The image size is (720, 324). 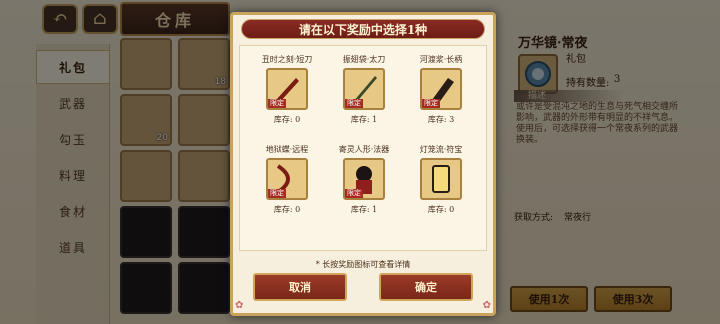 What do you see at coordinates (441, 179) in the screenshot?
I see `lantern-icon` at bounding box center [441, 179].